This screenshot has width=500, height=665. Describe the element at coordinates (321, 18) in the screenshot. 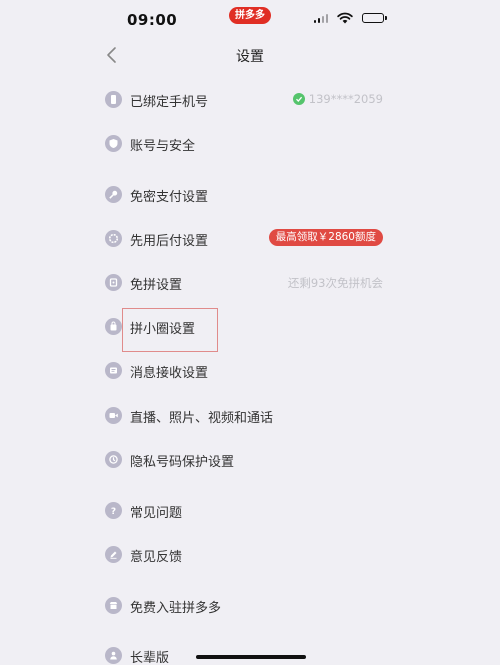

I see `signal-icon` at that location.